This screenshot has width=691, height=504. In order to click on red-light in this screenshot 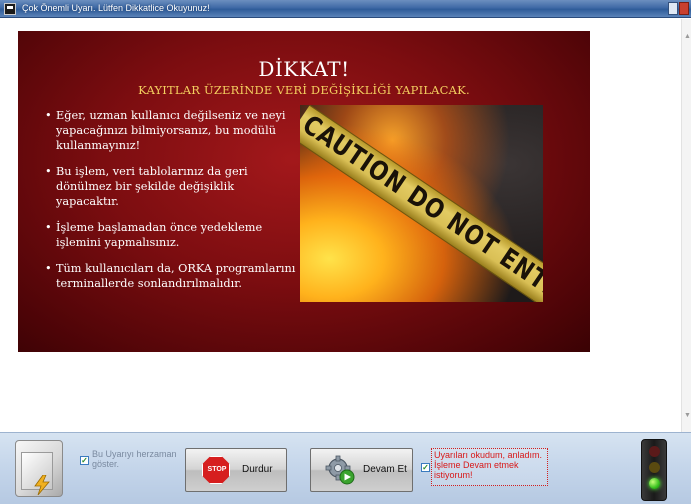, I will do `click(654, 451)`.